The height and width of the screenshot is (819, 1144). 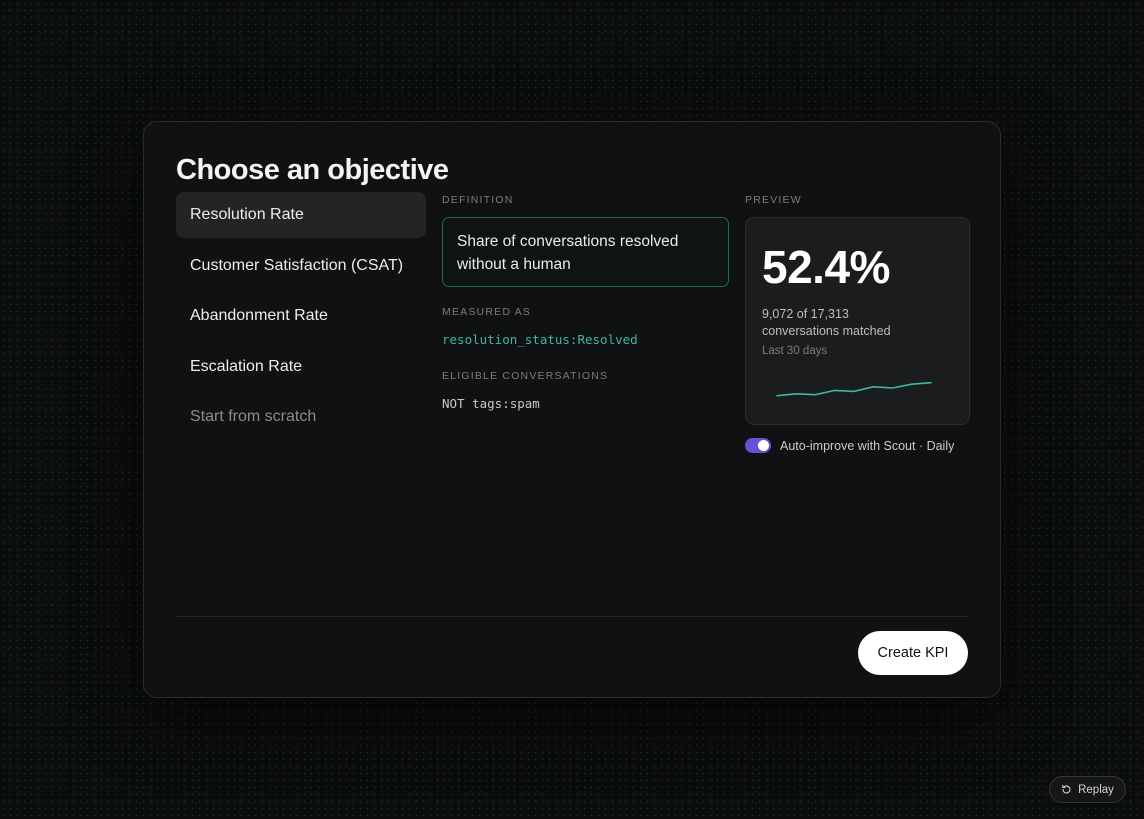 I want to click on matched-count: 9,072 of 17,313 conversations matched, so click(x=826, y=323).